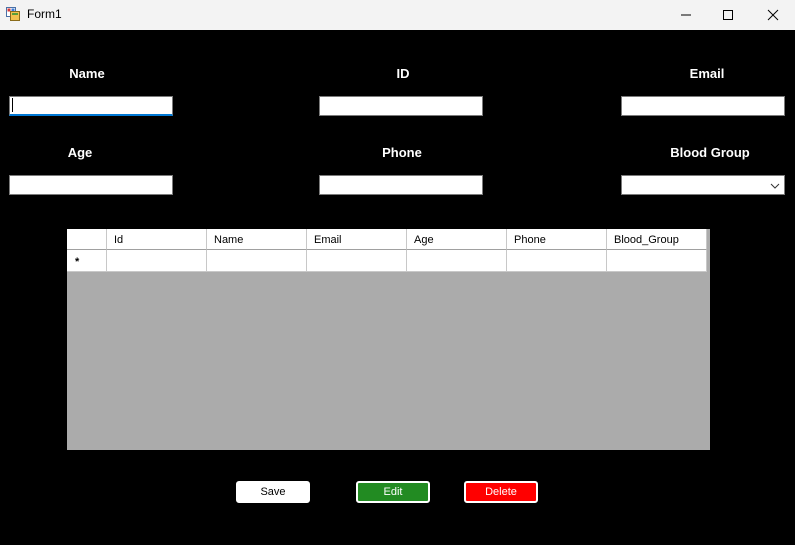 The height and width of the screenshot is (545, 795). Describe the element at coordinates (44, 14) in the screenshot. I see `window-title: Form1` at that location.